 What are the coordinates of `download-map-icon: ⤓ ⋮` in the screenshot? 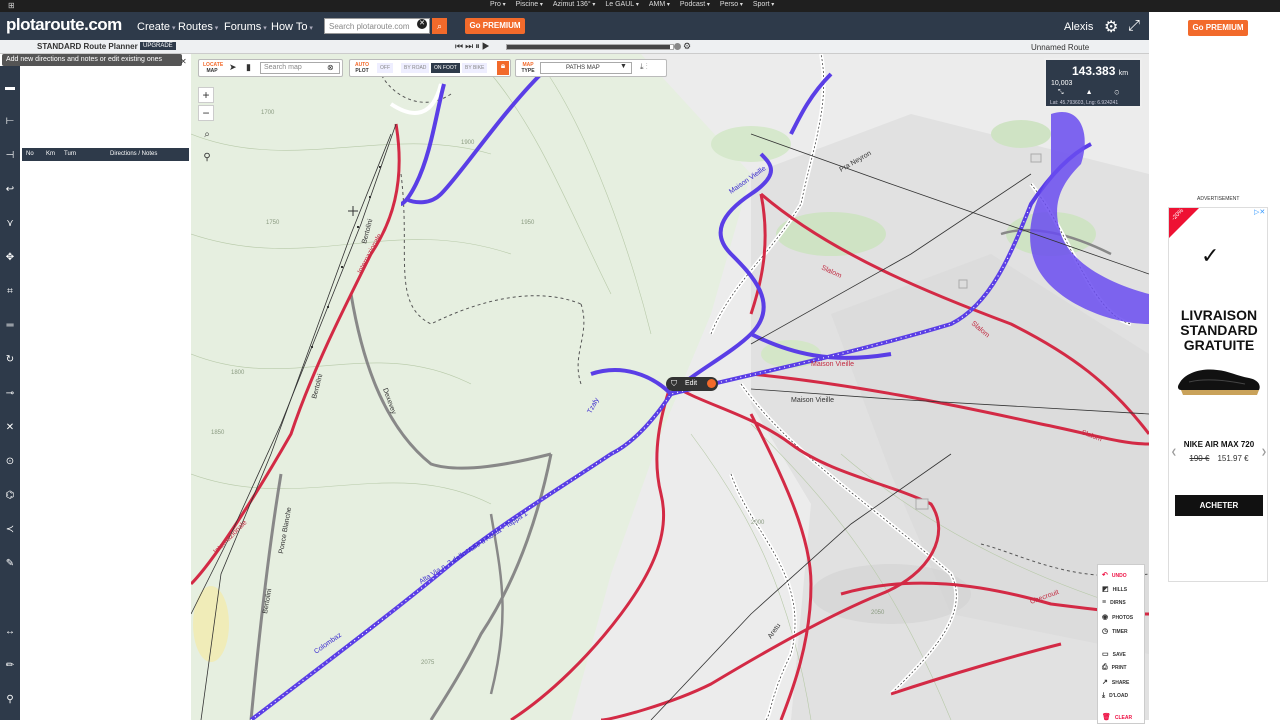 It's located at (644, 67).